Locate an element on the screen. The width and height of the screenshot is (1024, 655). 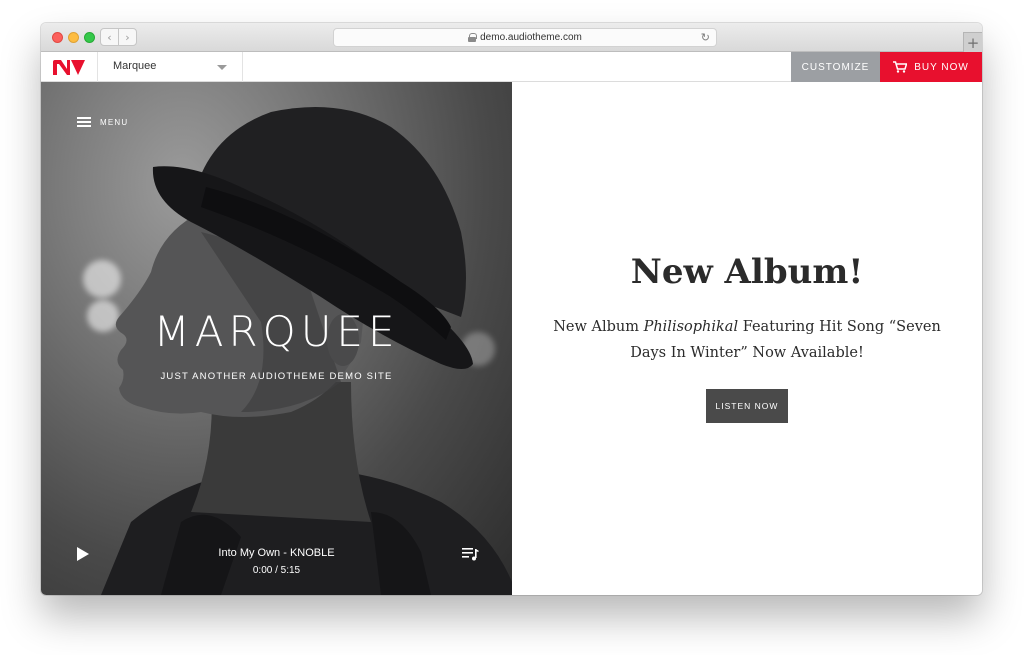
chevron-right-icon: › is located at coordinates (127, 37).